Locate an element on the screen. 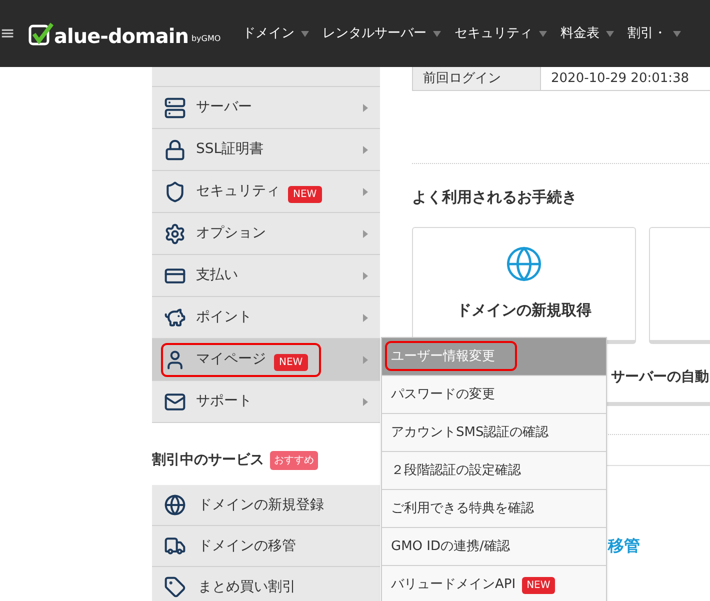  sidebar-item-label: まとめ買い割引 is located at coordinates (247, 587).